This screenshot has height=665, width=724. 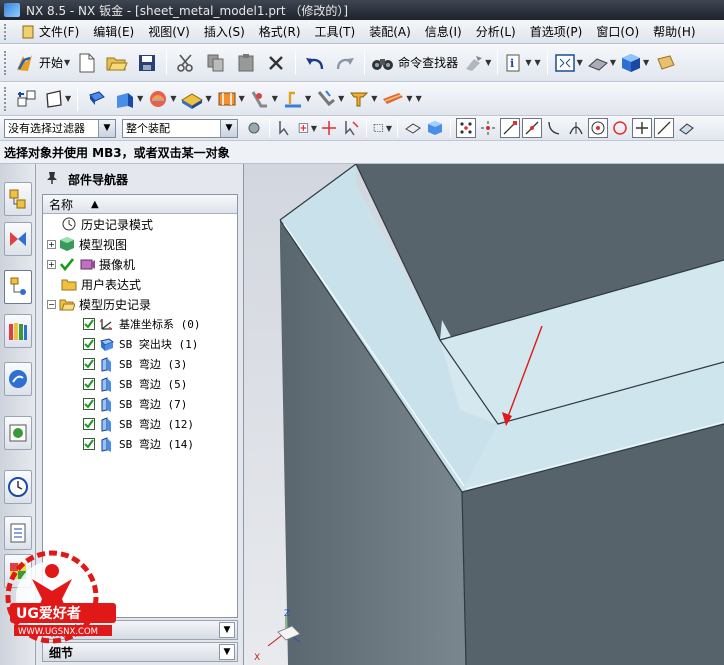 I want to click on menu-information: 信息(I), so click(x=443, y=31).